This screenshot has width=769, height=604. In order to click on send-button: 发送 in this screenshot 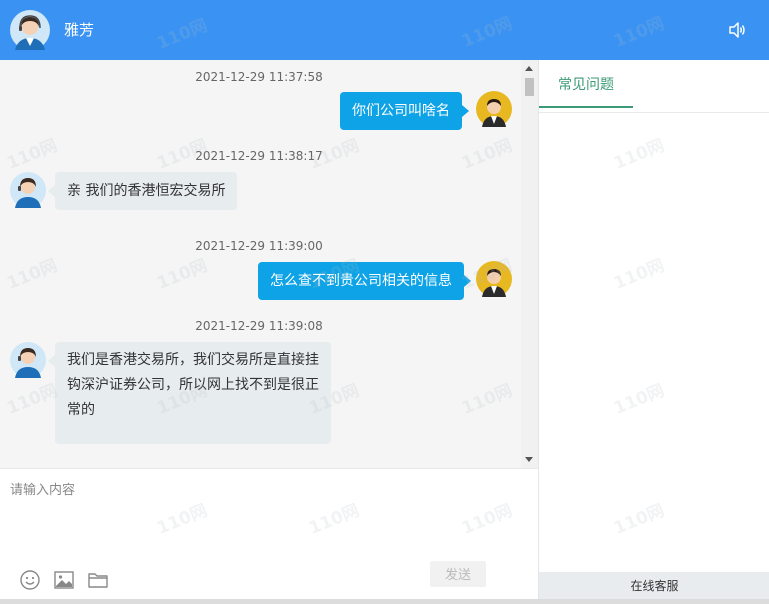, I will do `click(458, 574)`.